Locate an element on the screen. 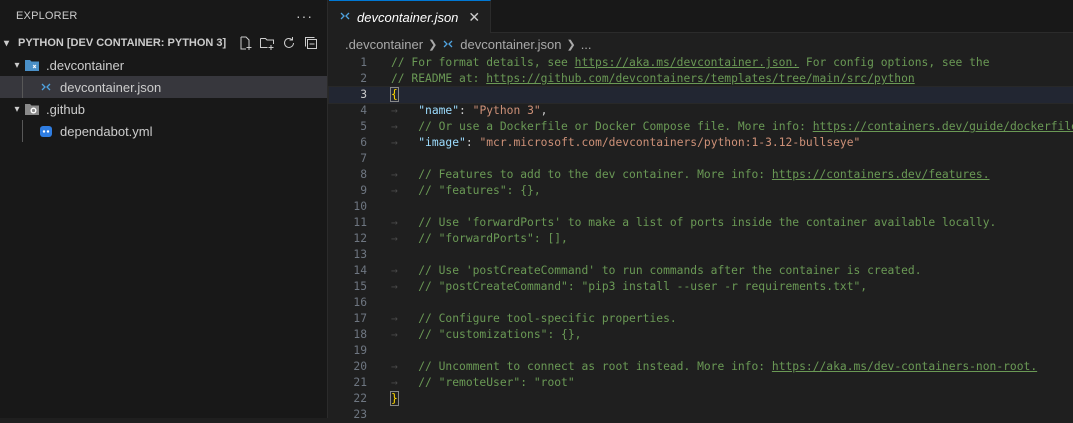 This screenshot has height=423, width=1073. devcontainer-folder-icon is located at coordinates (32, 65).